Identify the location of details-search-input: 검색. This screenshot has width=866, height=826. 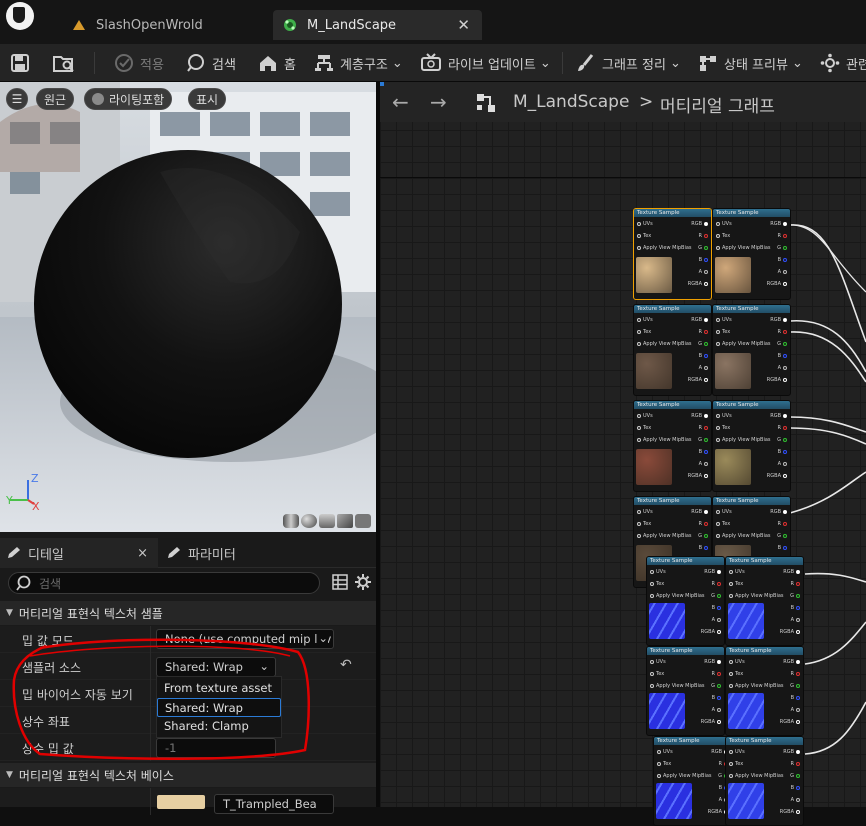
(164, 583).